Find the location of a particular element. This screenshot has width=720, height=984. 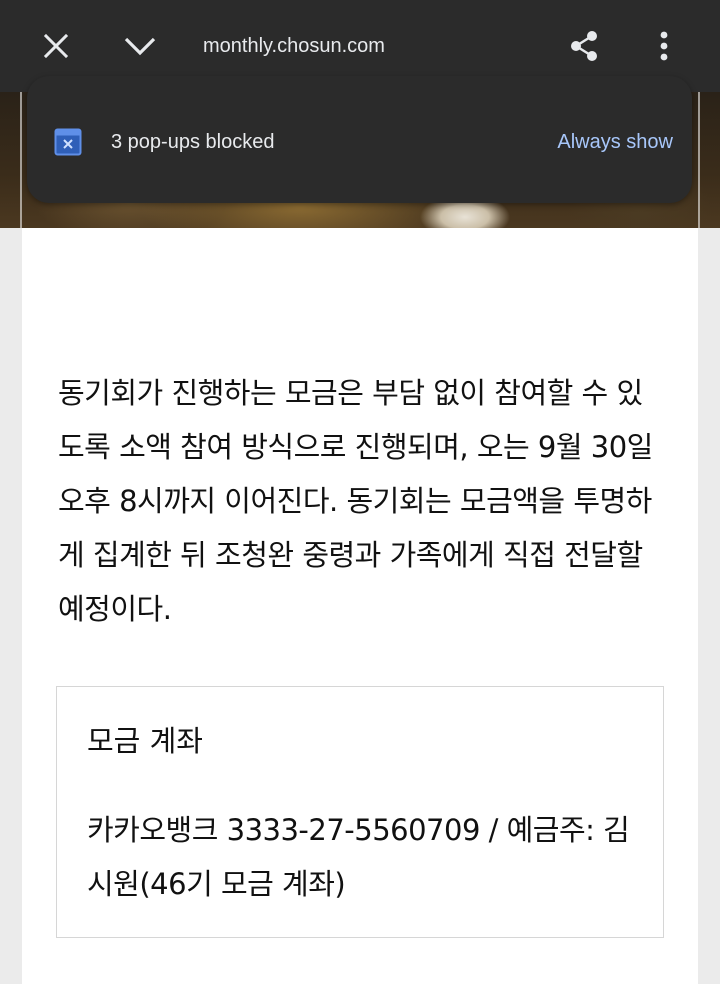

share-button is located at coordinates (584, 46).